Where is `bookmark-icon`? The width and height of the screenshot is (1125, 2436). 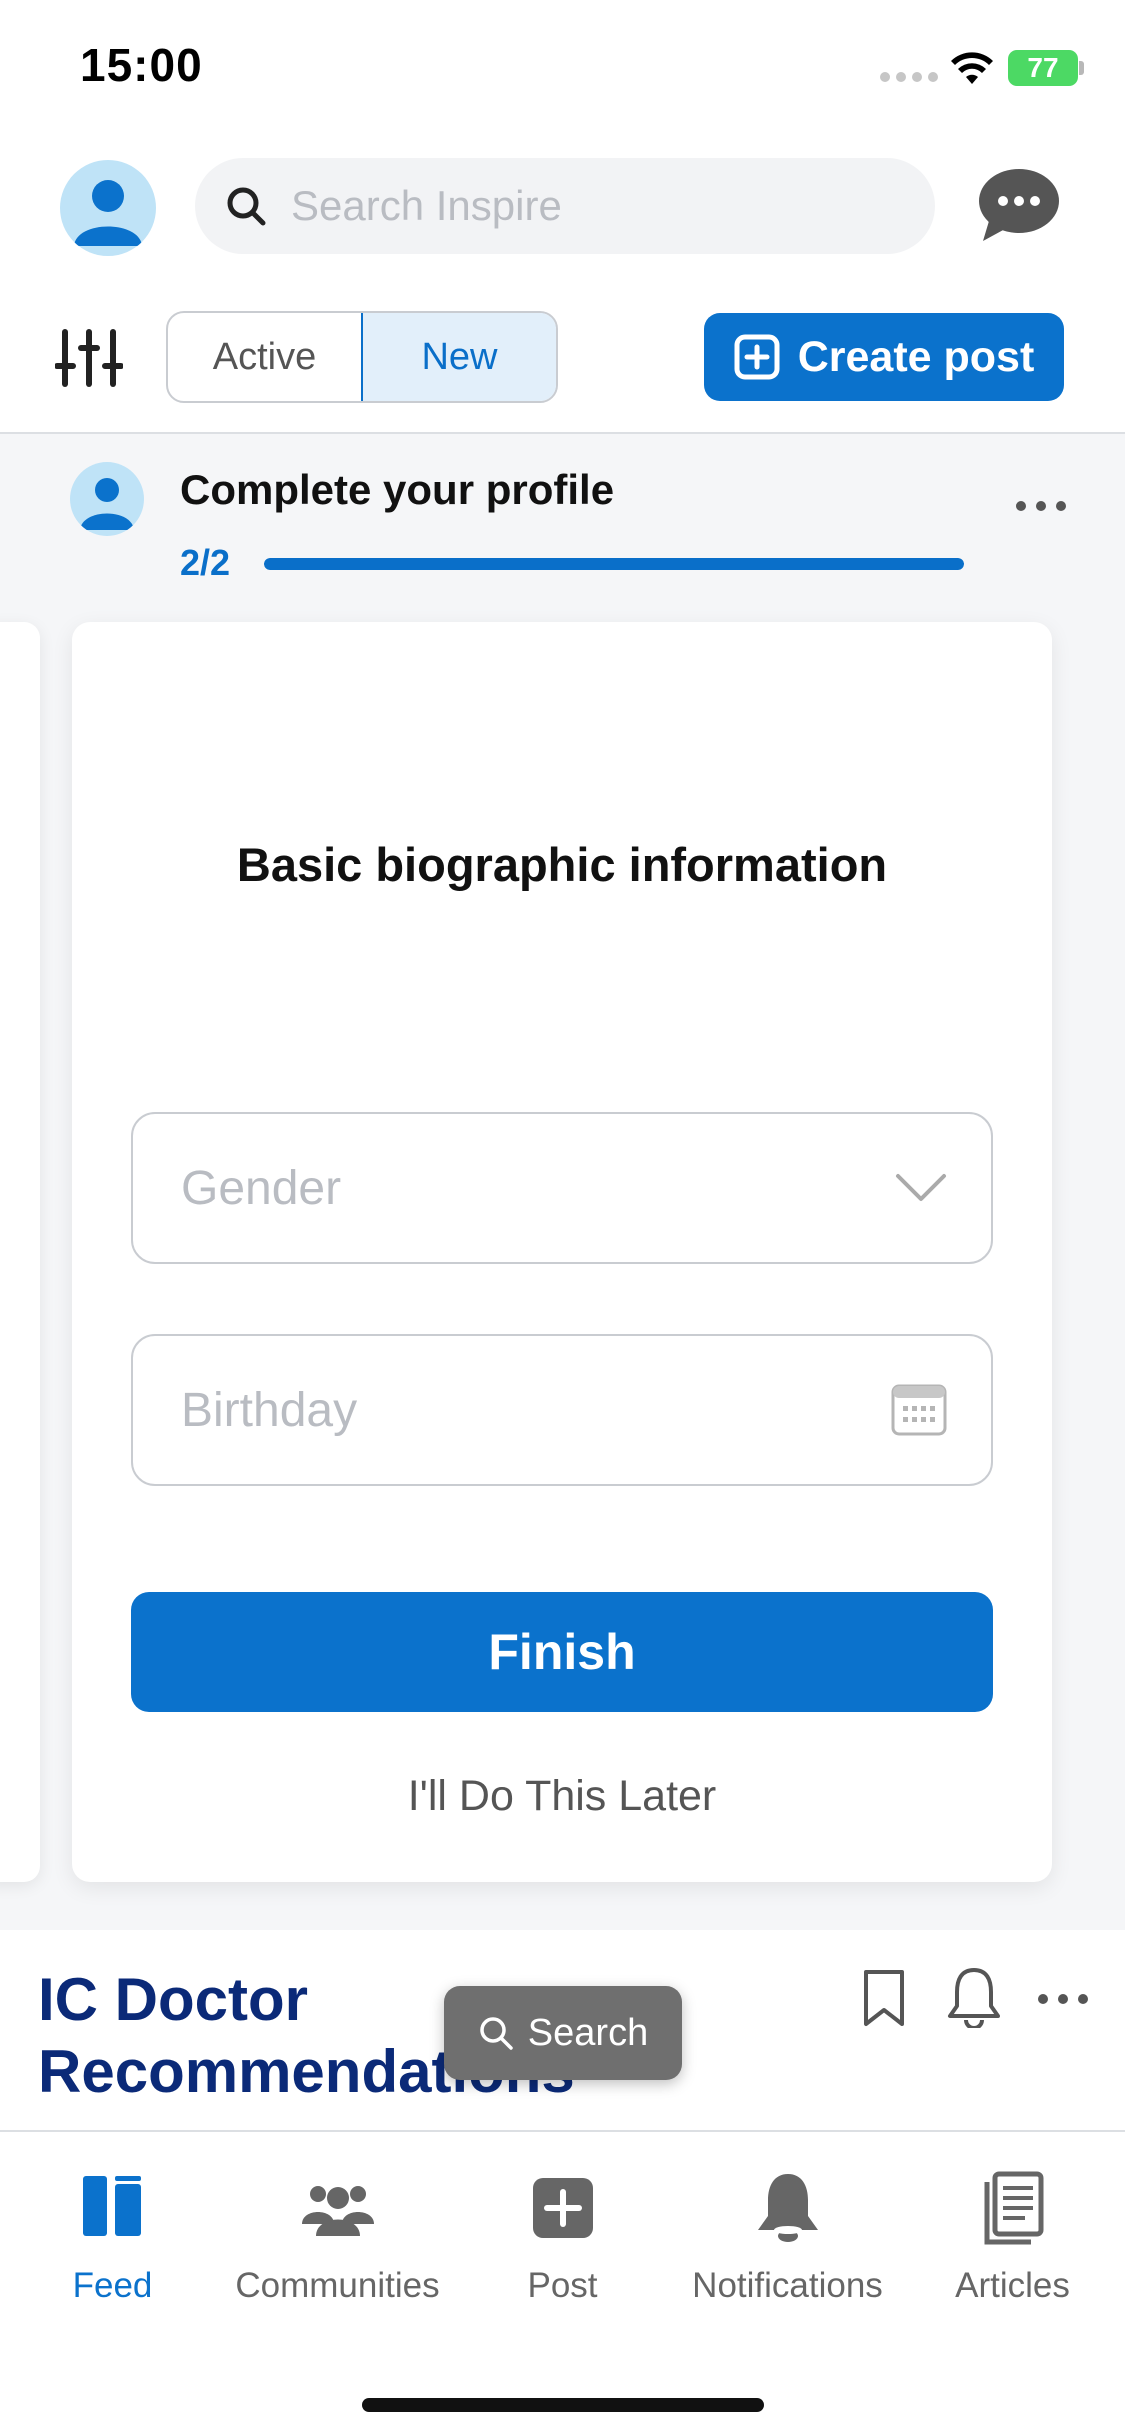
bookmark-icon is located at coordinates (884, 1998).